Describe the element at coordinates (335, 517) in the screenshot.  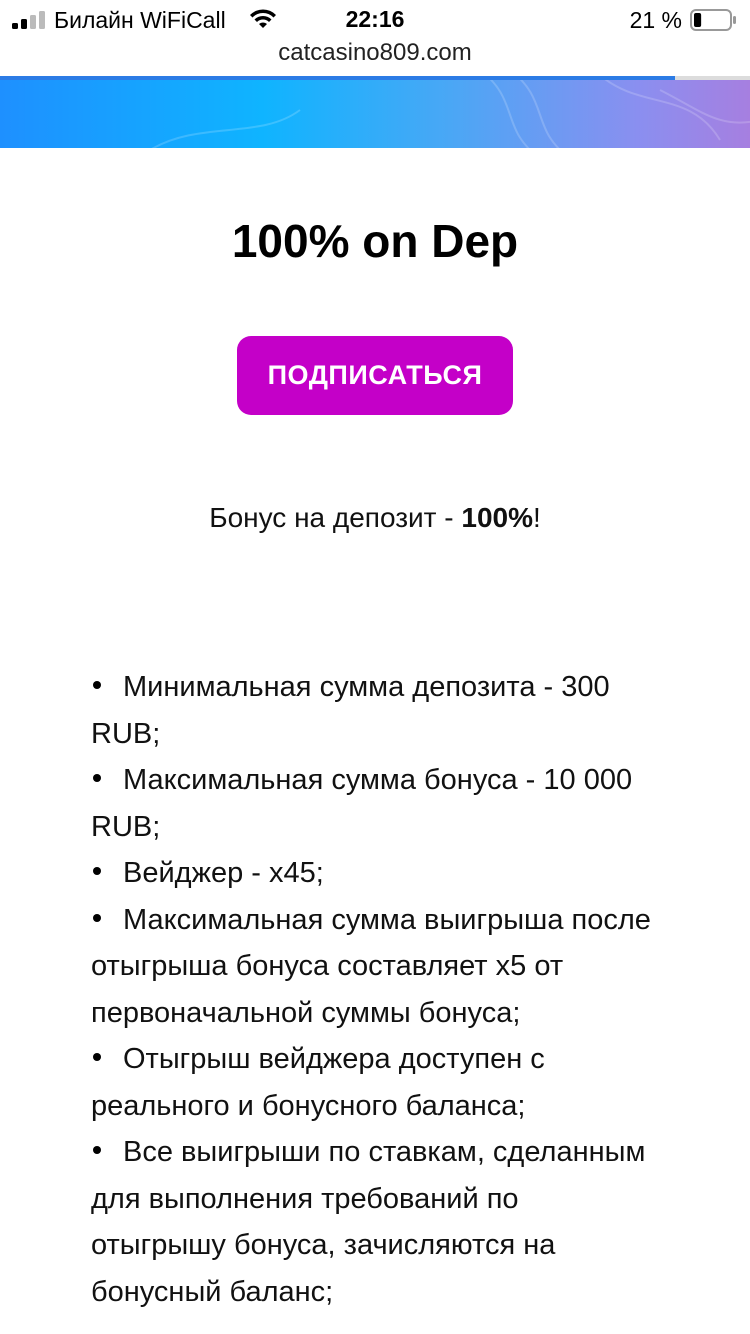
I see `bonus-prefix: Бонус на депозит -` at that location.